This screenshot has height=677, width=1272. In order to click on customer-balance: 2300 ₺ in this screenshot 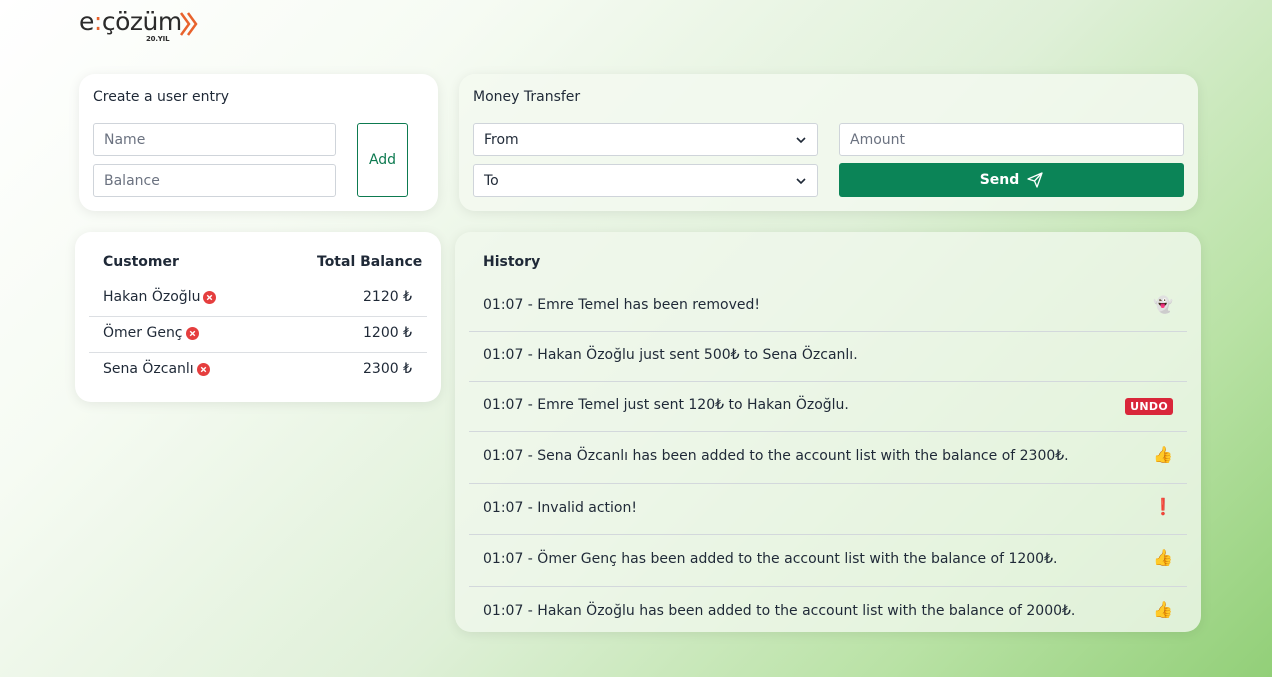, I will do `click(387, 369)`.